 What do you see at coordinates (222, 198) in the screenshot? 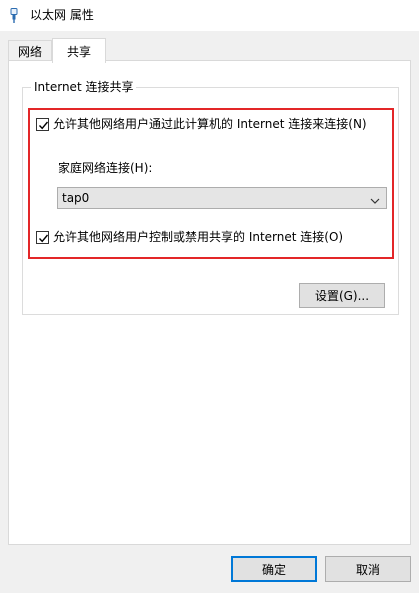
I see `home-network-select: tap0` at bounding box center [222, 198].